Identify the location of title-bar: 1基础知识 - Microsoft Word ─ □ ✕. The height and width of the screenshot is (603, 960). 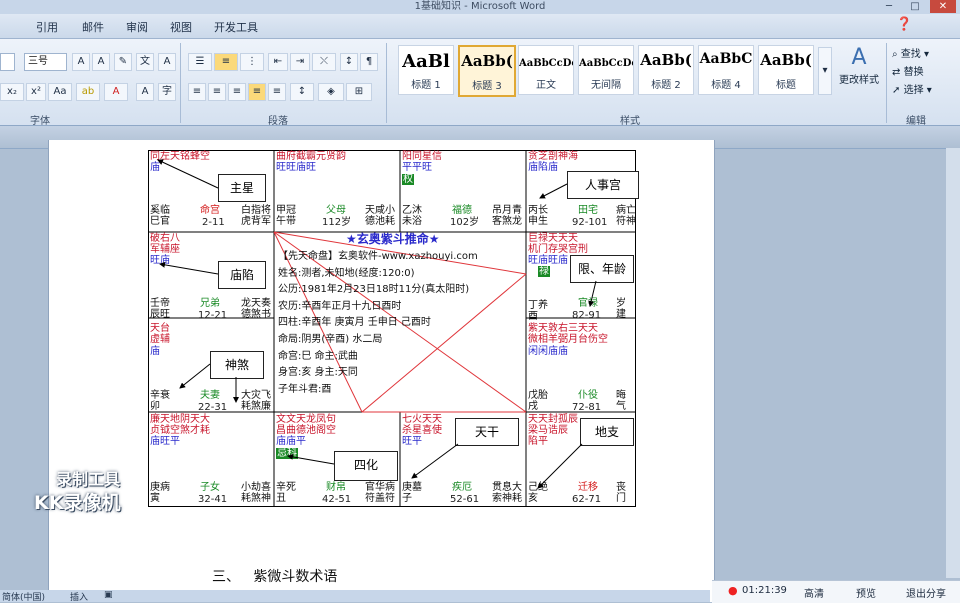
(480, 7).